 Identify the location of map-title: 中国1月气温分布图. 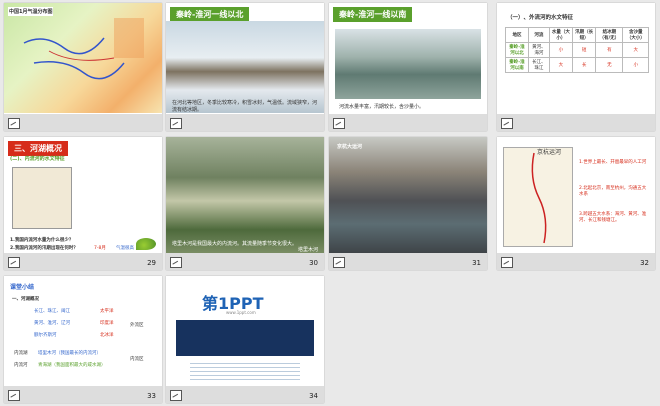
(31, 11).